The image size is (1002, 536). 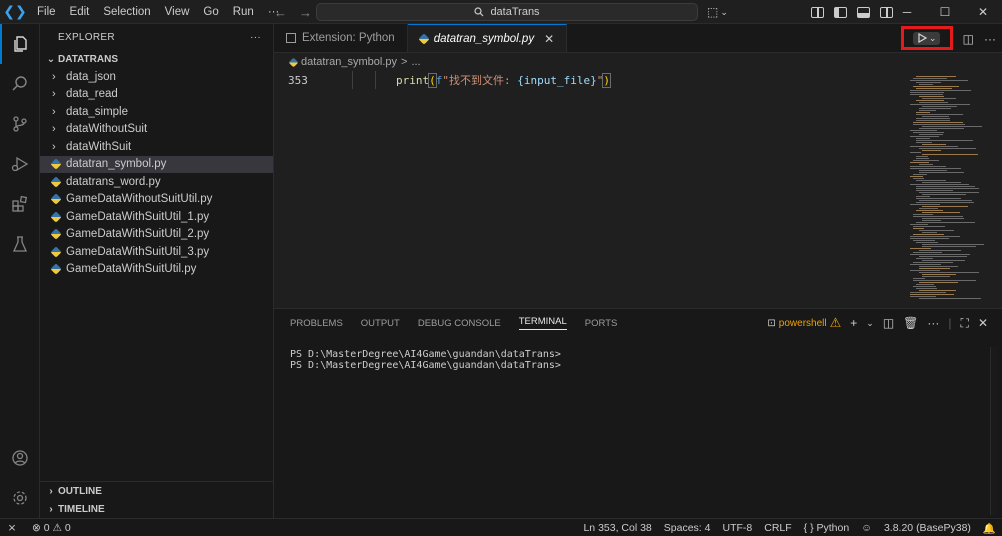 I want to click on back-arrow-icon: ←, so click(x=280, y=12).